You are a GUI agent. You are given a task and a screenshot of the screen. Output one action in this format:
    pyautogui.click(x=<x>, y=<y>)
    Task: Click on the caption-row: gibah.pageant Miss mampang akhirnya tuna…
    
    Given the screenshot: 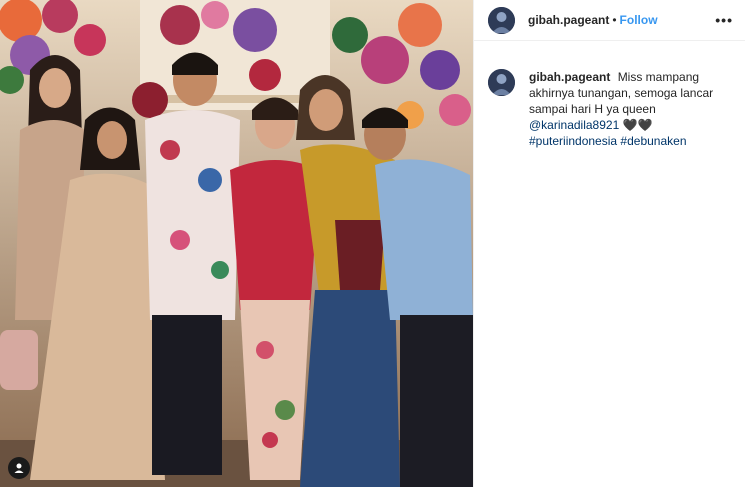 What is the action you would take?
    pyautogui.click(x=609, y=95)
    